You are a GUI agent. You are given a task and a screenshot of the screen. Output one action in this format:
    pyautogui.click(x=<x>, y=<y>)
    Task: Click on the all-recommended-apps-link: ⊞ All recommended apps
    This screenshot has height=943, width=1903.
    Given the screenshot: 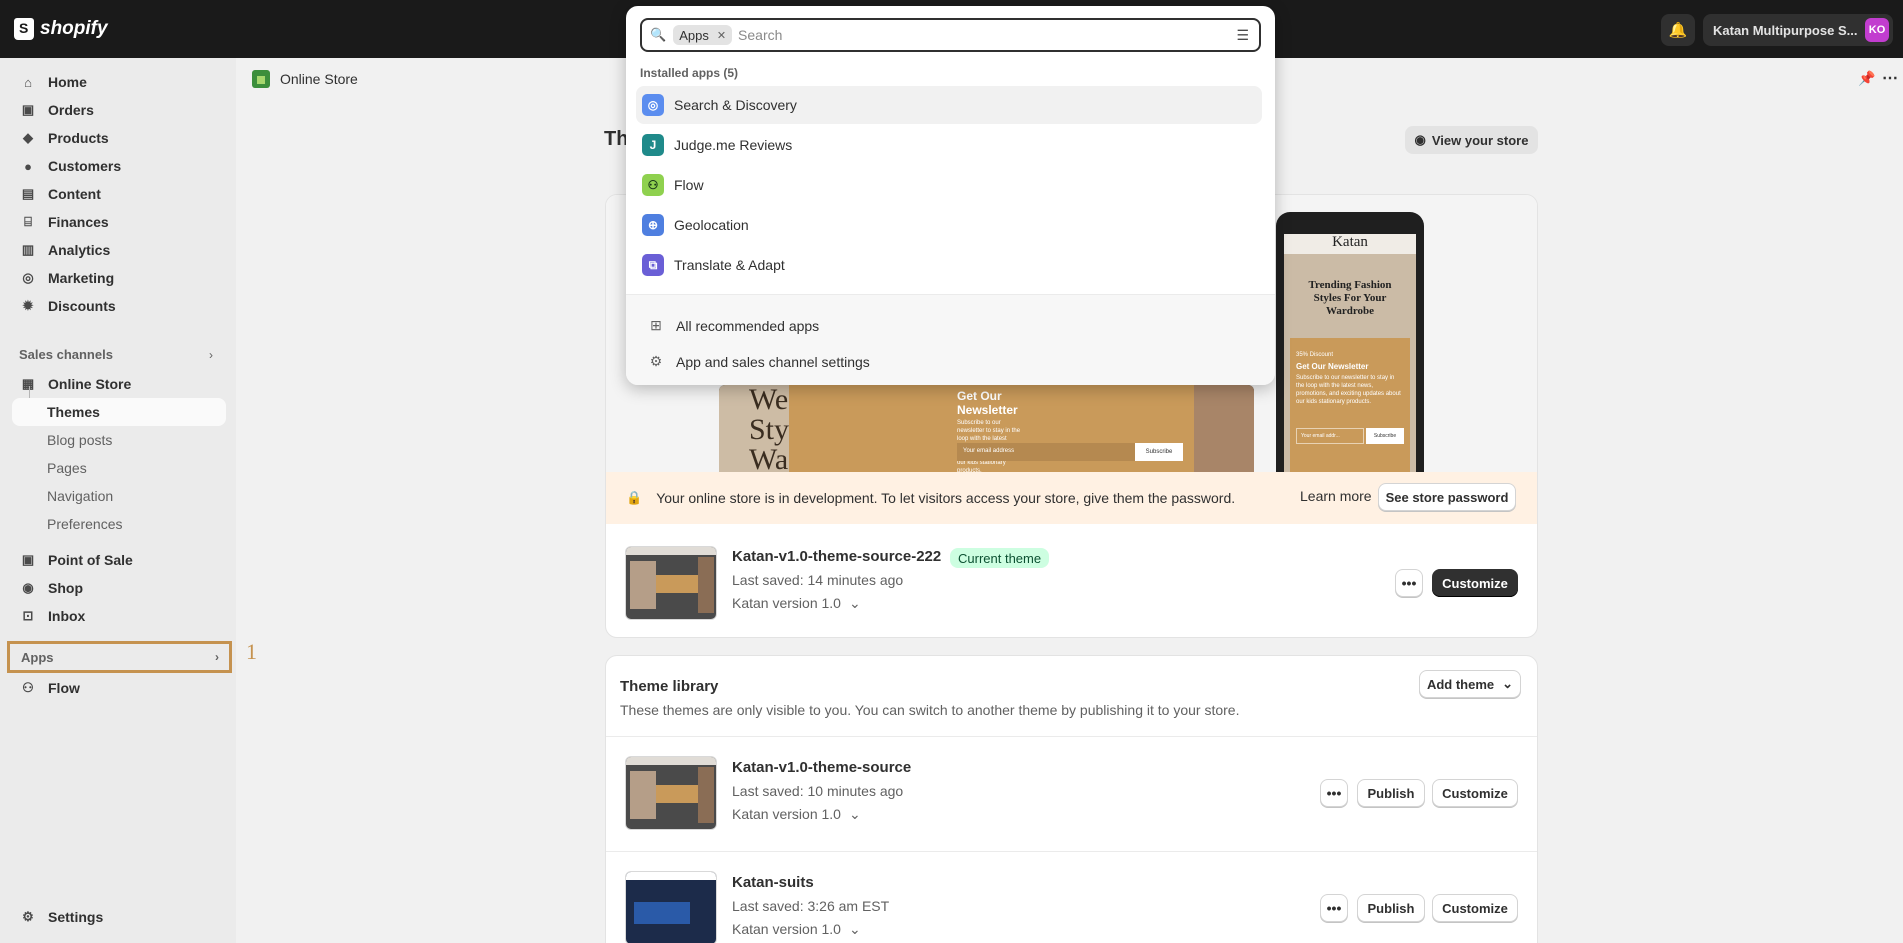 What is the action you would take?
    pyautogui.click(x=733, y=325)
    